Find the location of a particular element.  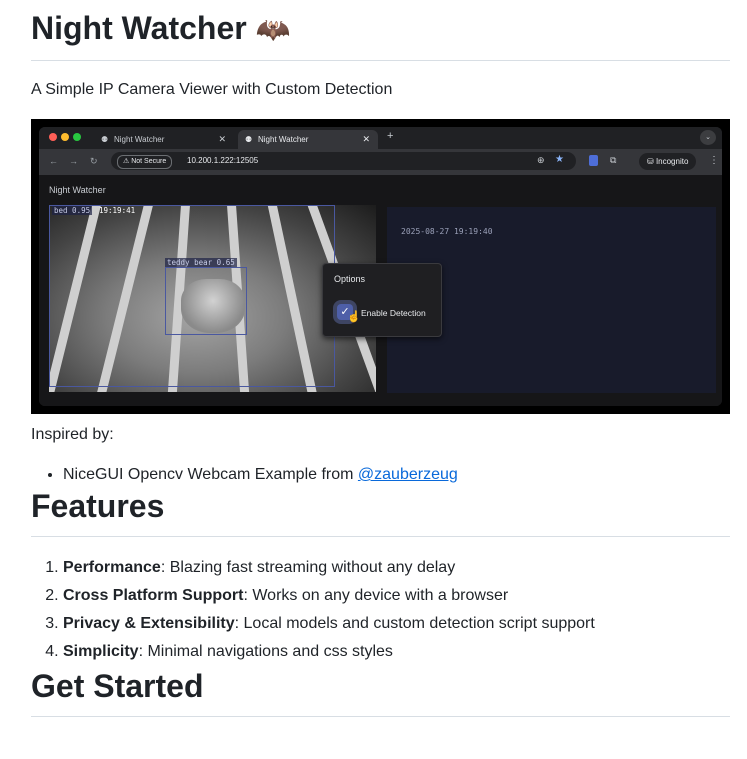

options-title: Options is located at coordinates (350, 279).